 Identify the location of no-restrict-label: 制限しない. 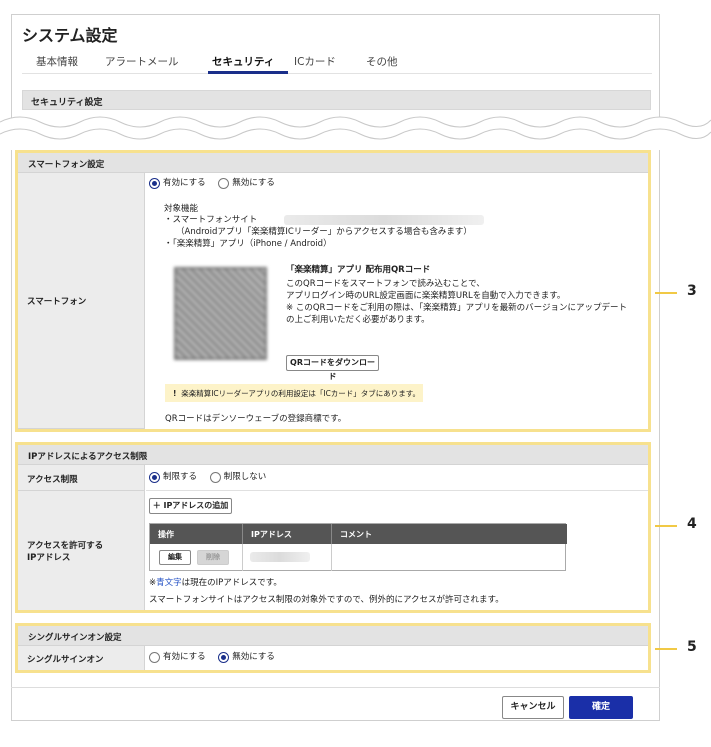
(245, 477).